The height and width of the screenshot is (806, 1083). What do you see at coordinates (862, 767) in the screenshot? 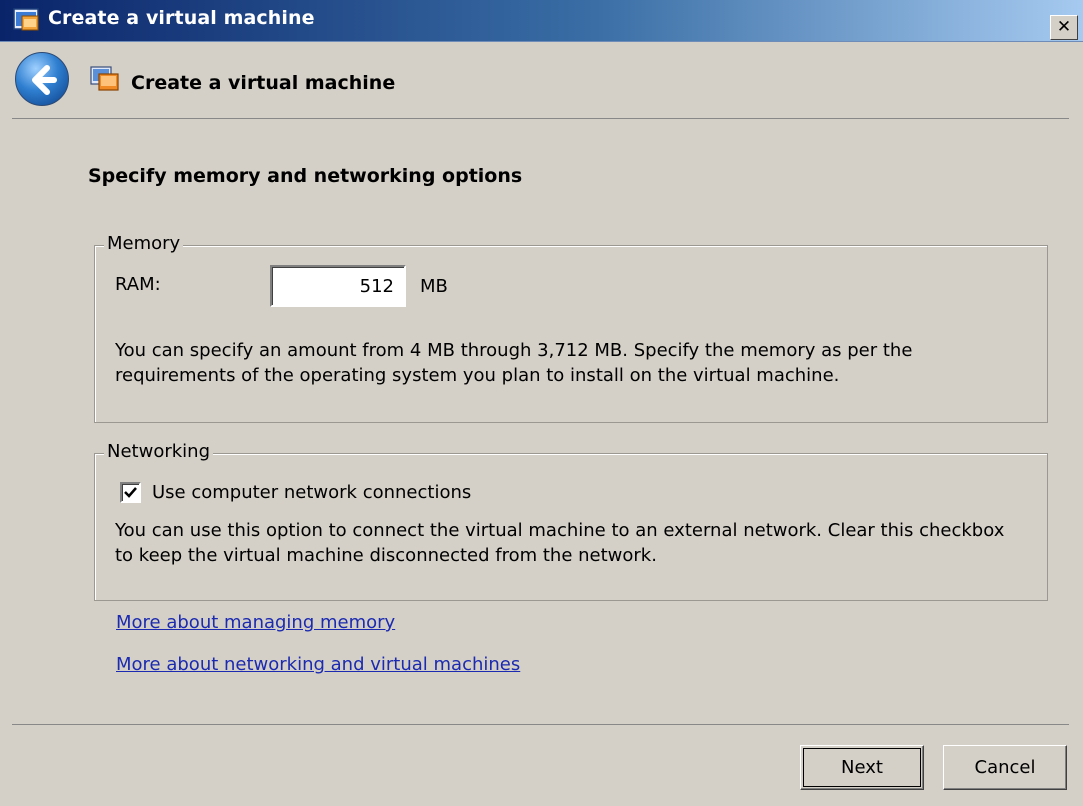
I see `next-button: Next` at bounding box center [862, 767].